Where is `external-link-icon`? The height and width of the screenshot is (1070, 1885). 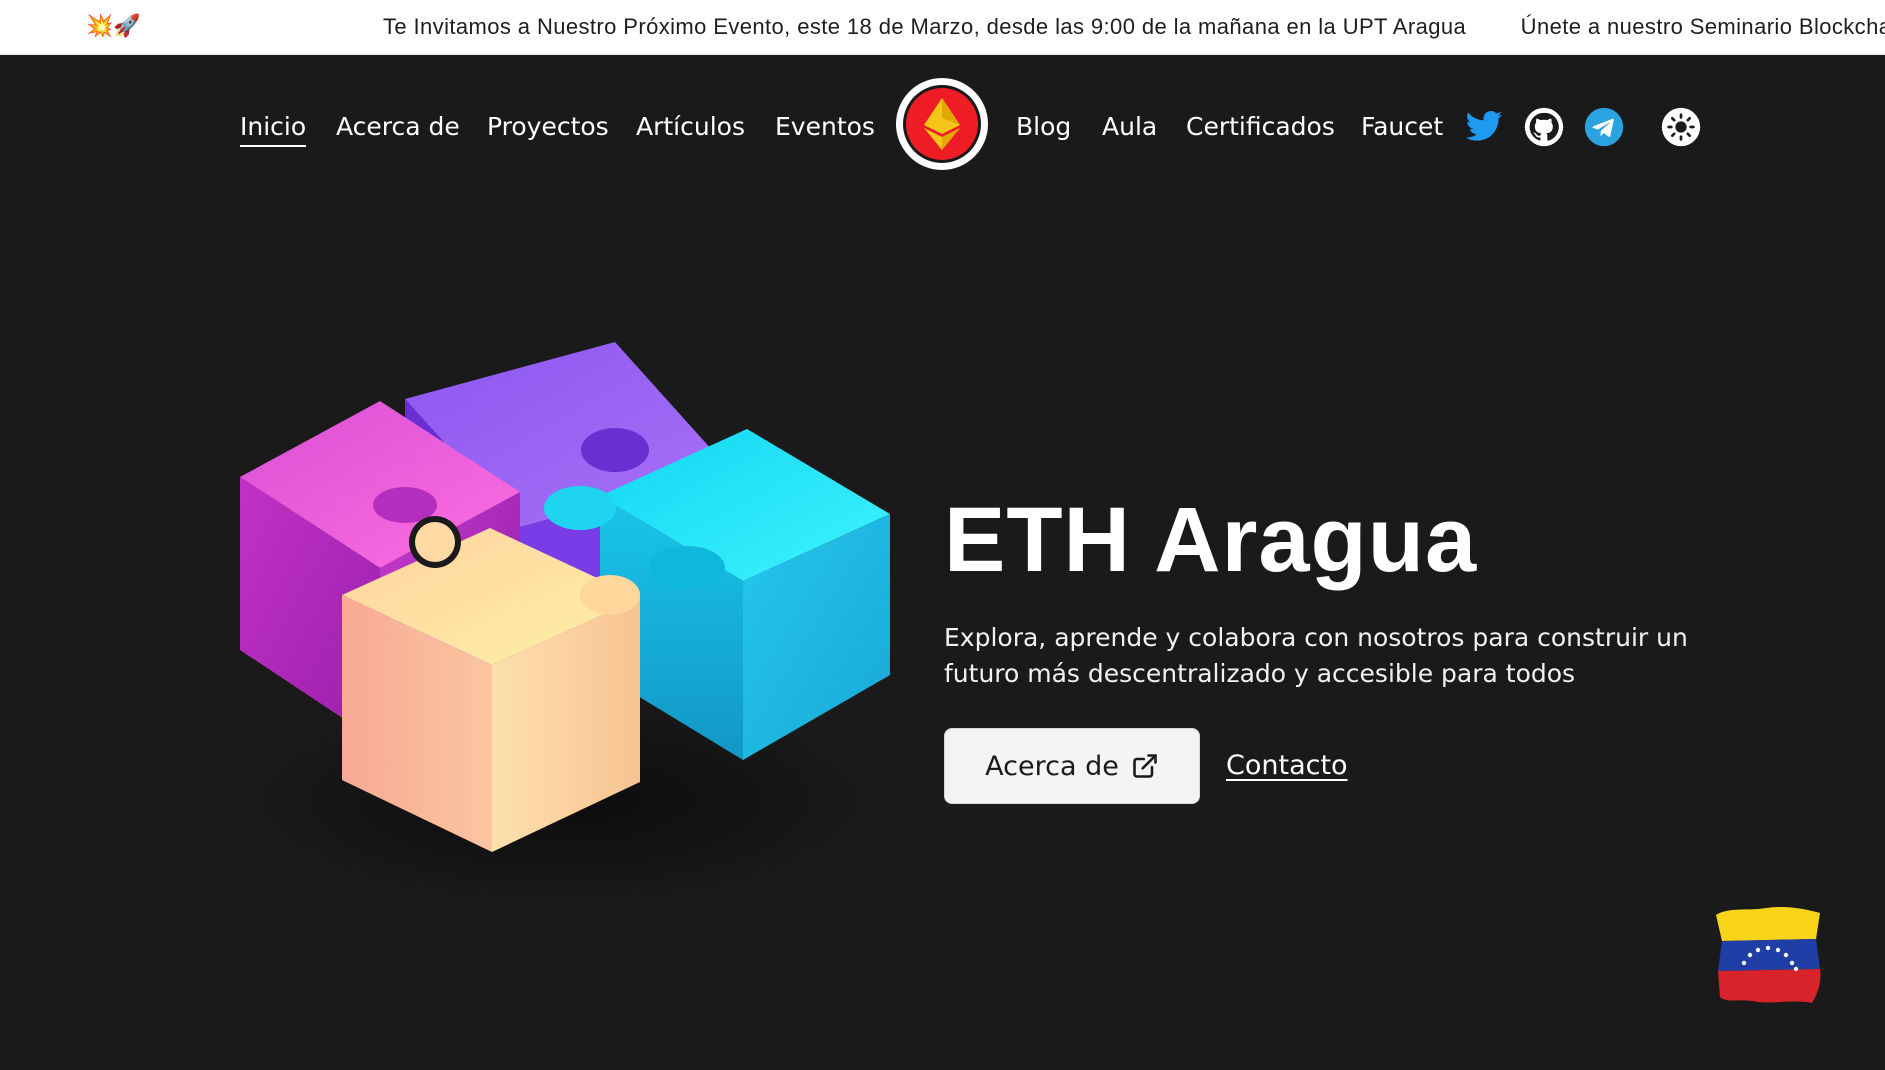 external-link-icon is located at coordinates (1145, 766).